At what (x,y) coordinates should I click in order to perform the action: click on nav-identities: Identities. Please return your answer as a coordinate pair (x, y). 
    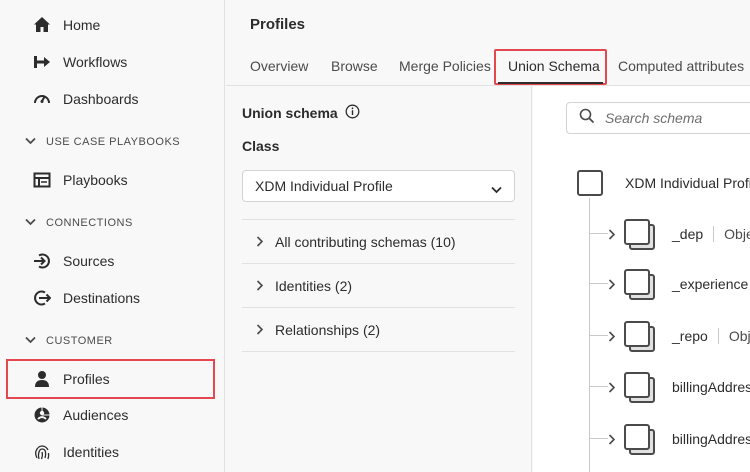
    Looking at the image, I should click on (110, 452).